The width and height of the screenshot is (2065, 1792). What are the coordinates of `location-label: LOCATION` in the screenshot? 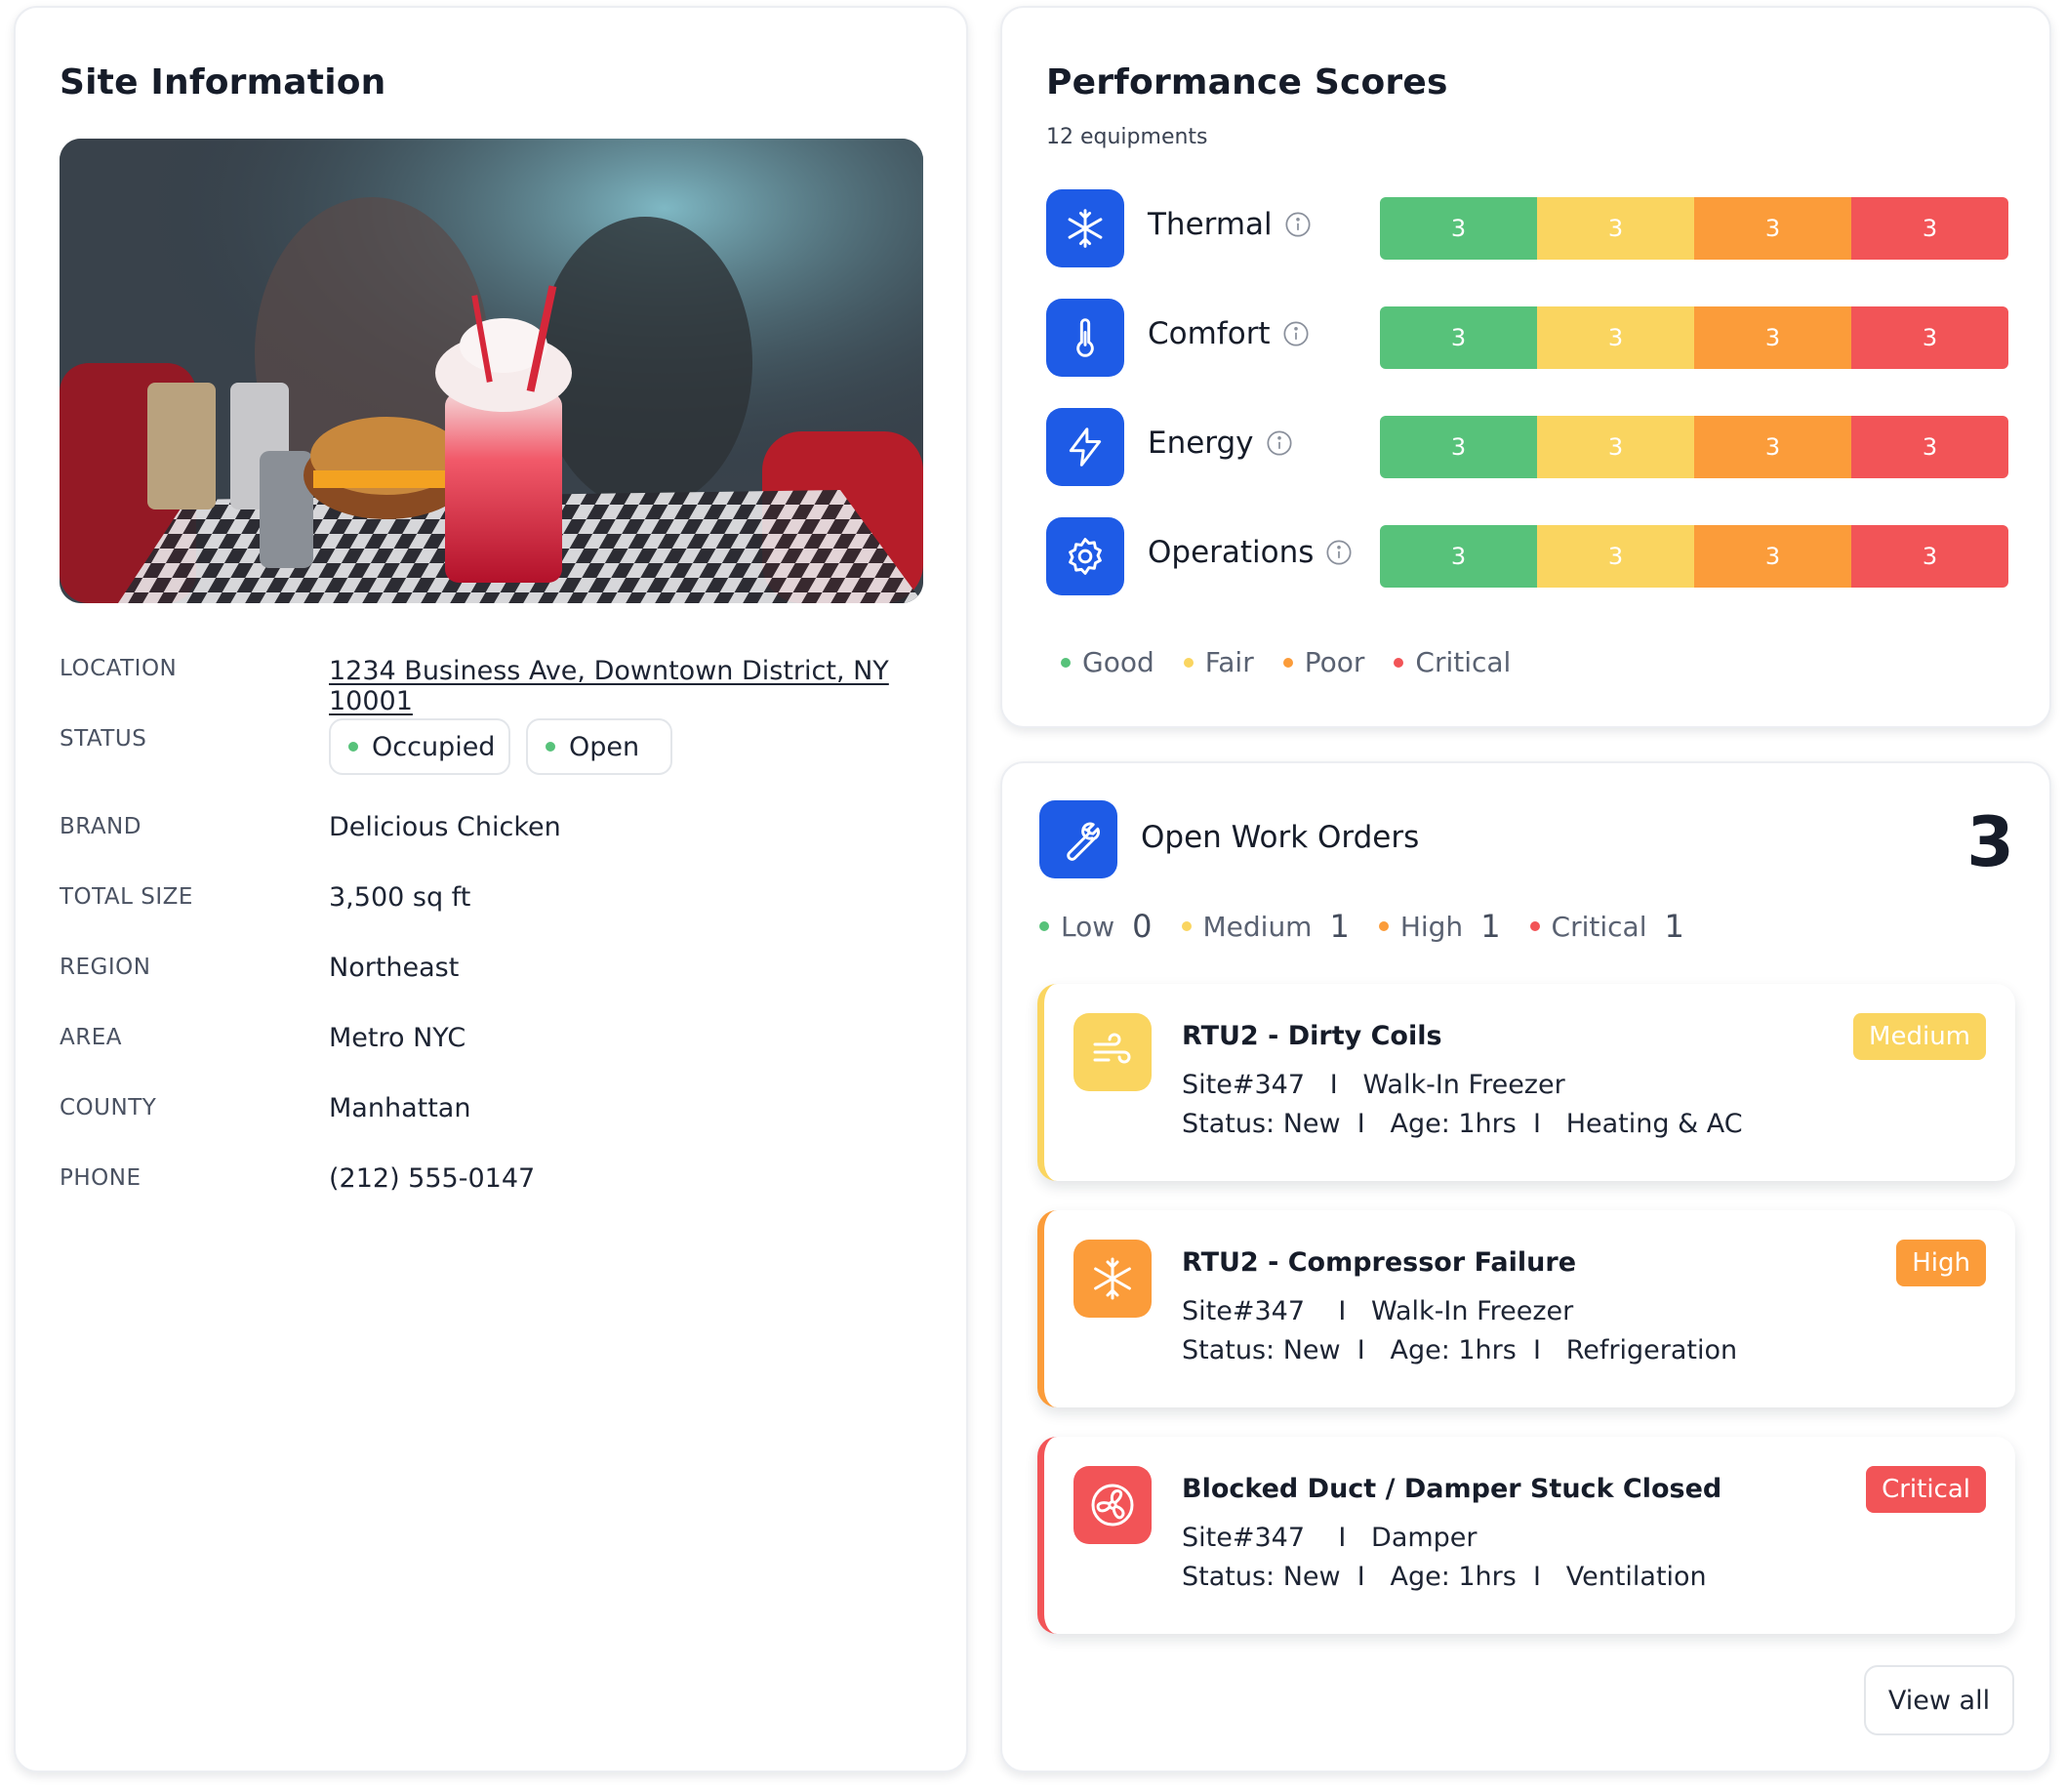 It's located at (119, 668).